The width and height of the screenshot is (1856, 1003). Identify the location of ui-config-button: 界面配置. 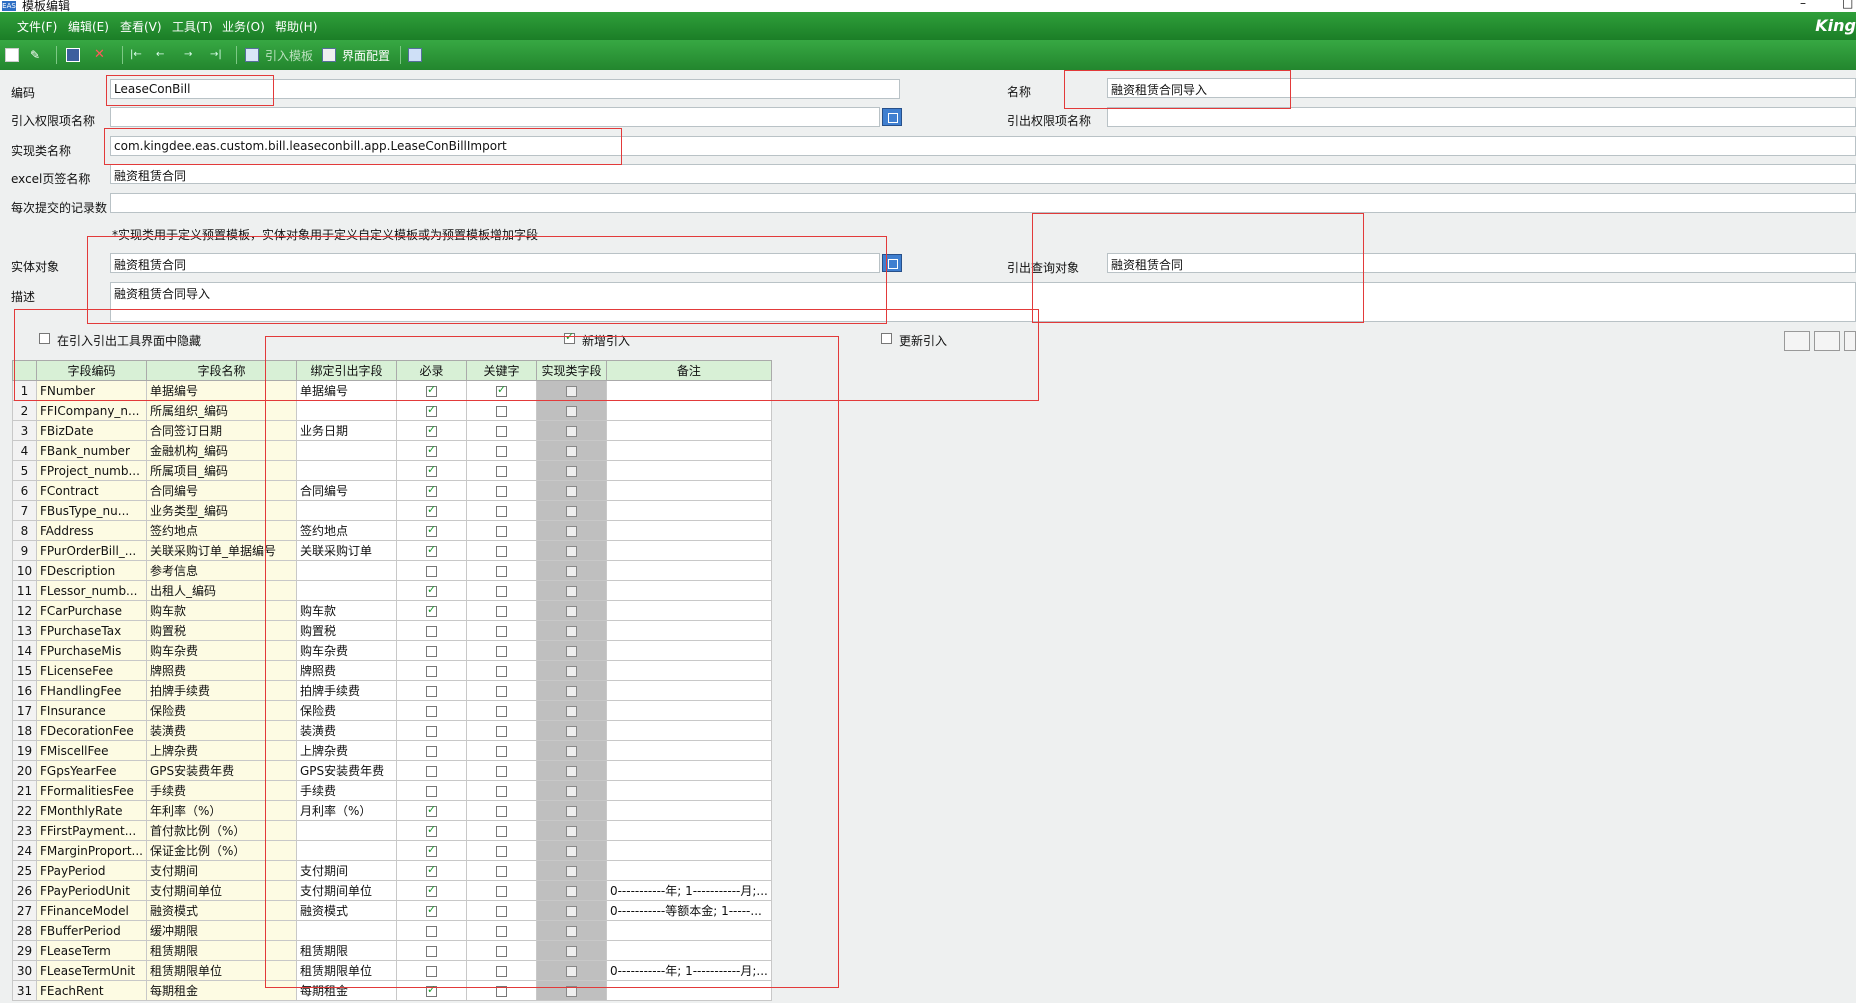
(366, 55).